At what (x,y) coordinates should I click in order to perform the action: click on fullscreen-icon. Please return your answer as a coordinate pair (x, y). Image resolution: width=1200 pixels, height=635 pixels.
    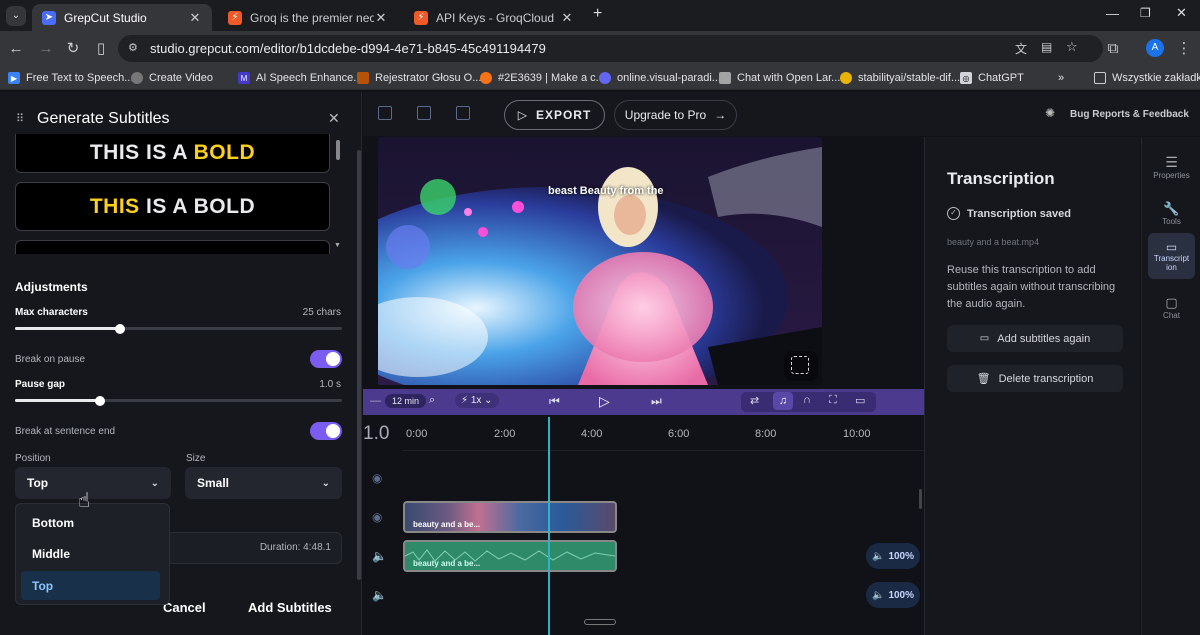
    Looking at the image, I should click on (800, 365).